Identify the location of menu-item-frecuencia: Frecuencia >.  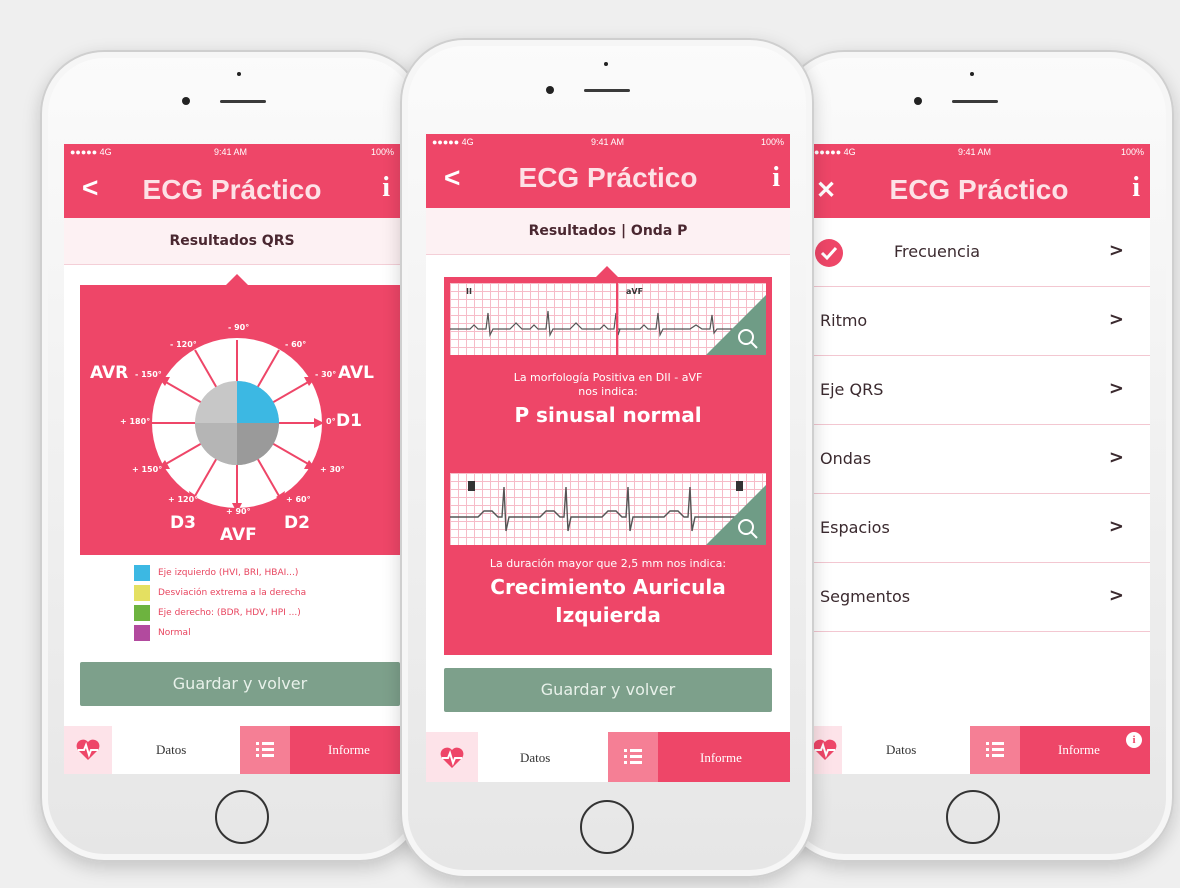
(979, 252).